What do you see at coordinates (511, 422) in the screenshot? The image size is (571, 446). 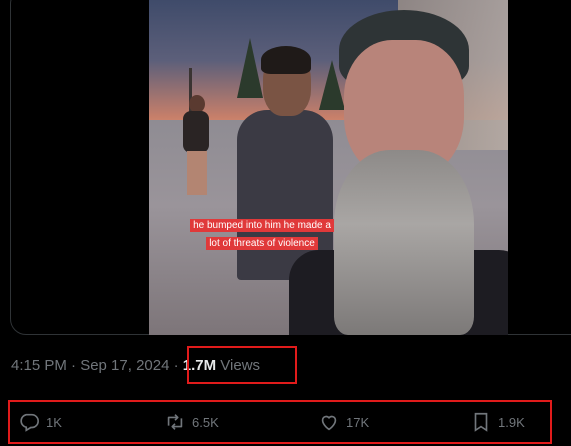 I see `bookmark-count: 1.9K` at bounding box center [511, 422].